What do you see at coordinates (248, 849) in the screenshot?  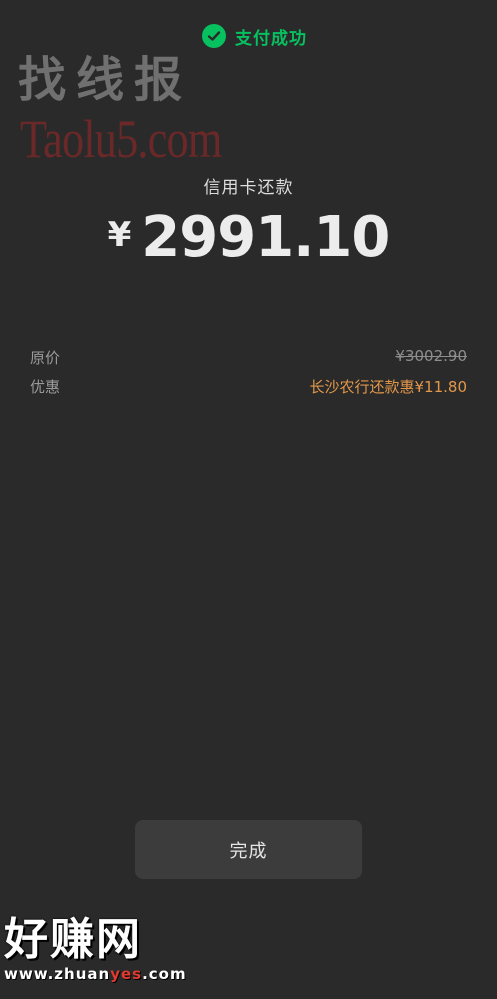 I see `done-button: 完成` at bounding box center [248, 849].